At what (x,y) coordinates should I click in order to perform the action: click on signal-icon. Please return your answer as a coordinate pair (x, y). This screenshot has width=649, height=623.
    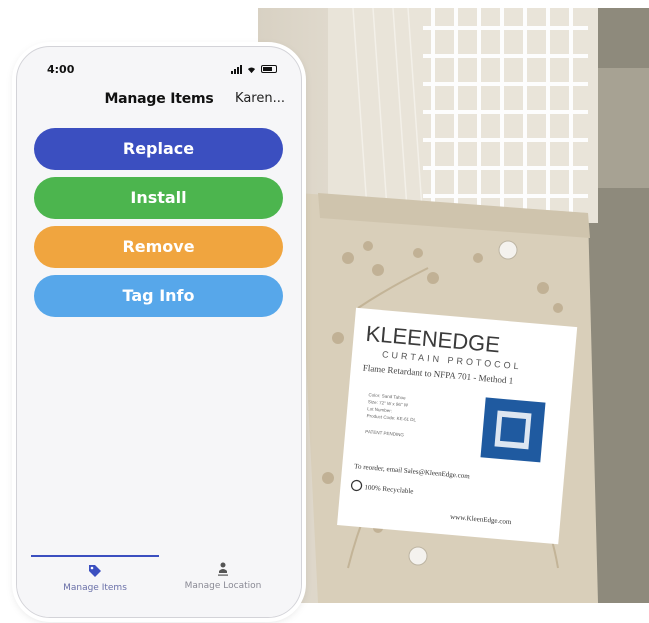
    Looking at the image, I should click on (236, 69).